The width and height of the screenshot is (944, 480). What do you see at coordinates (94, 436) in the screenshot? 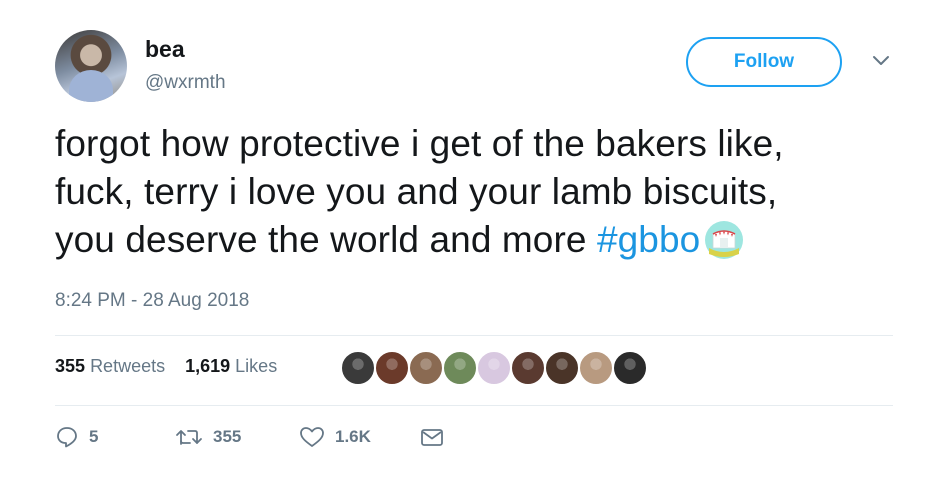
I see `reply-count: 5` at bounding box center [94, 436].